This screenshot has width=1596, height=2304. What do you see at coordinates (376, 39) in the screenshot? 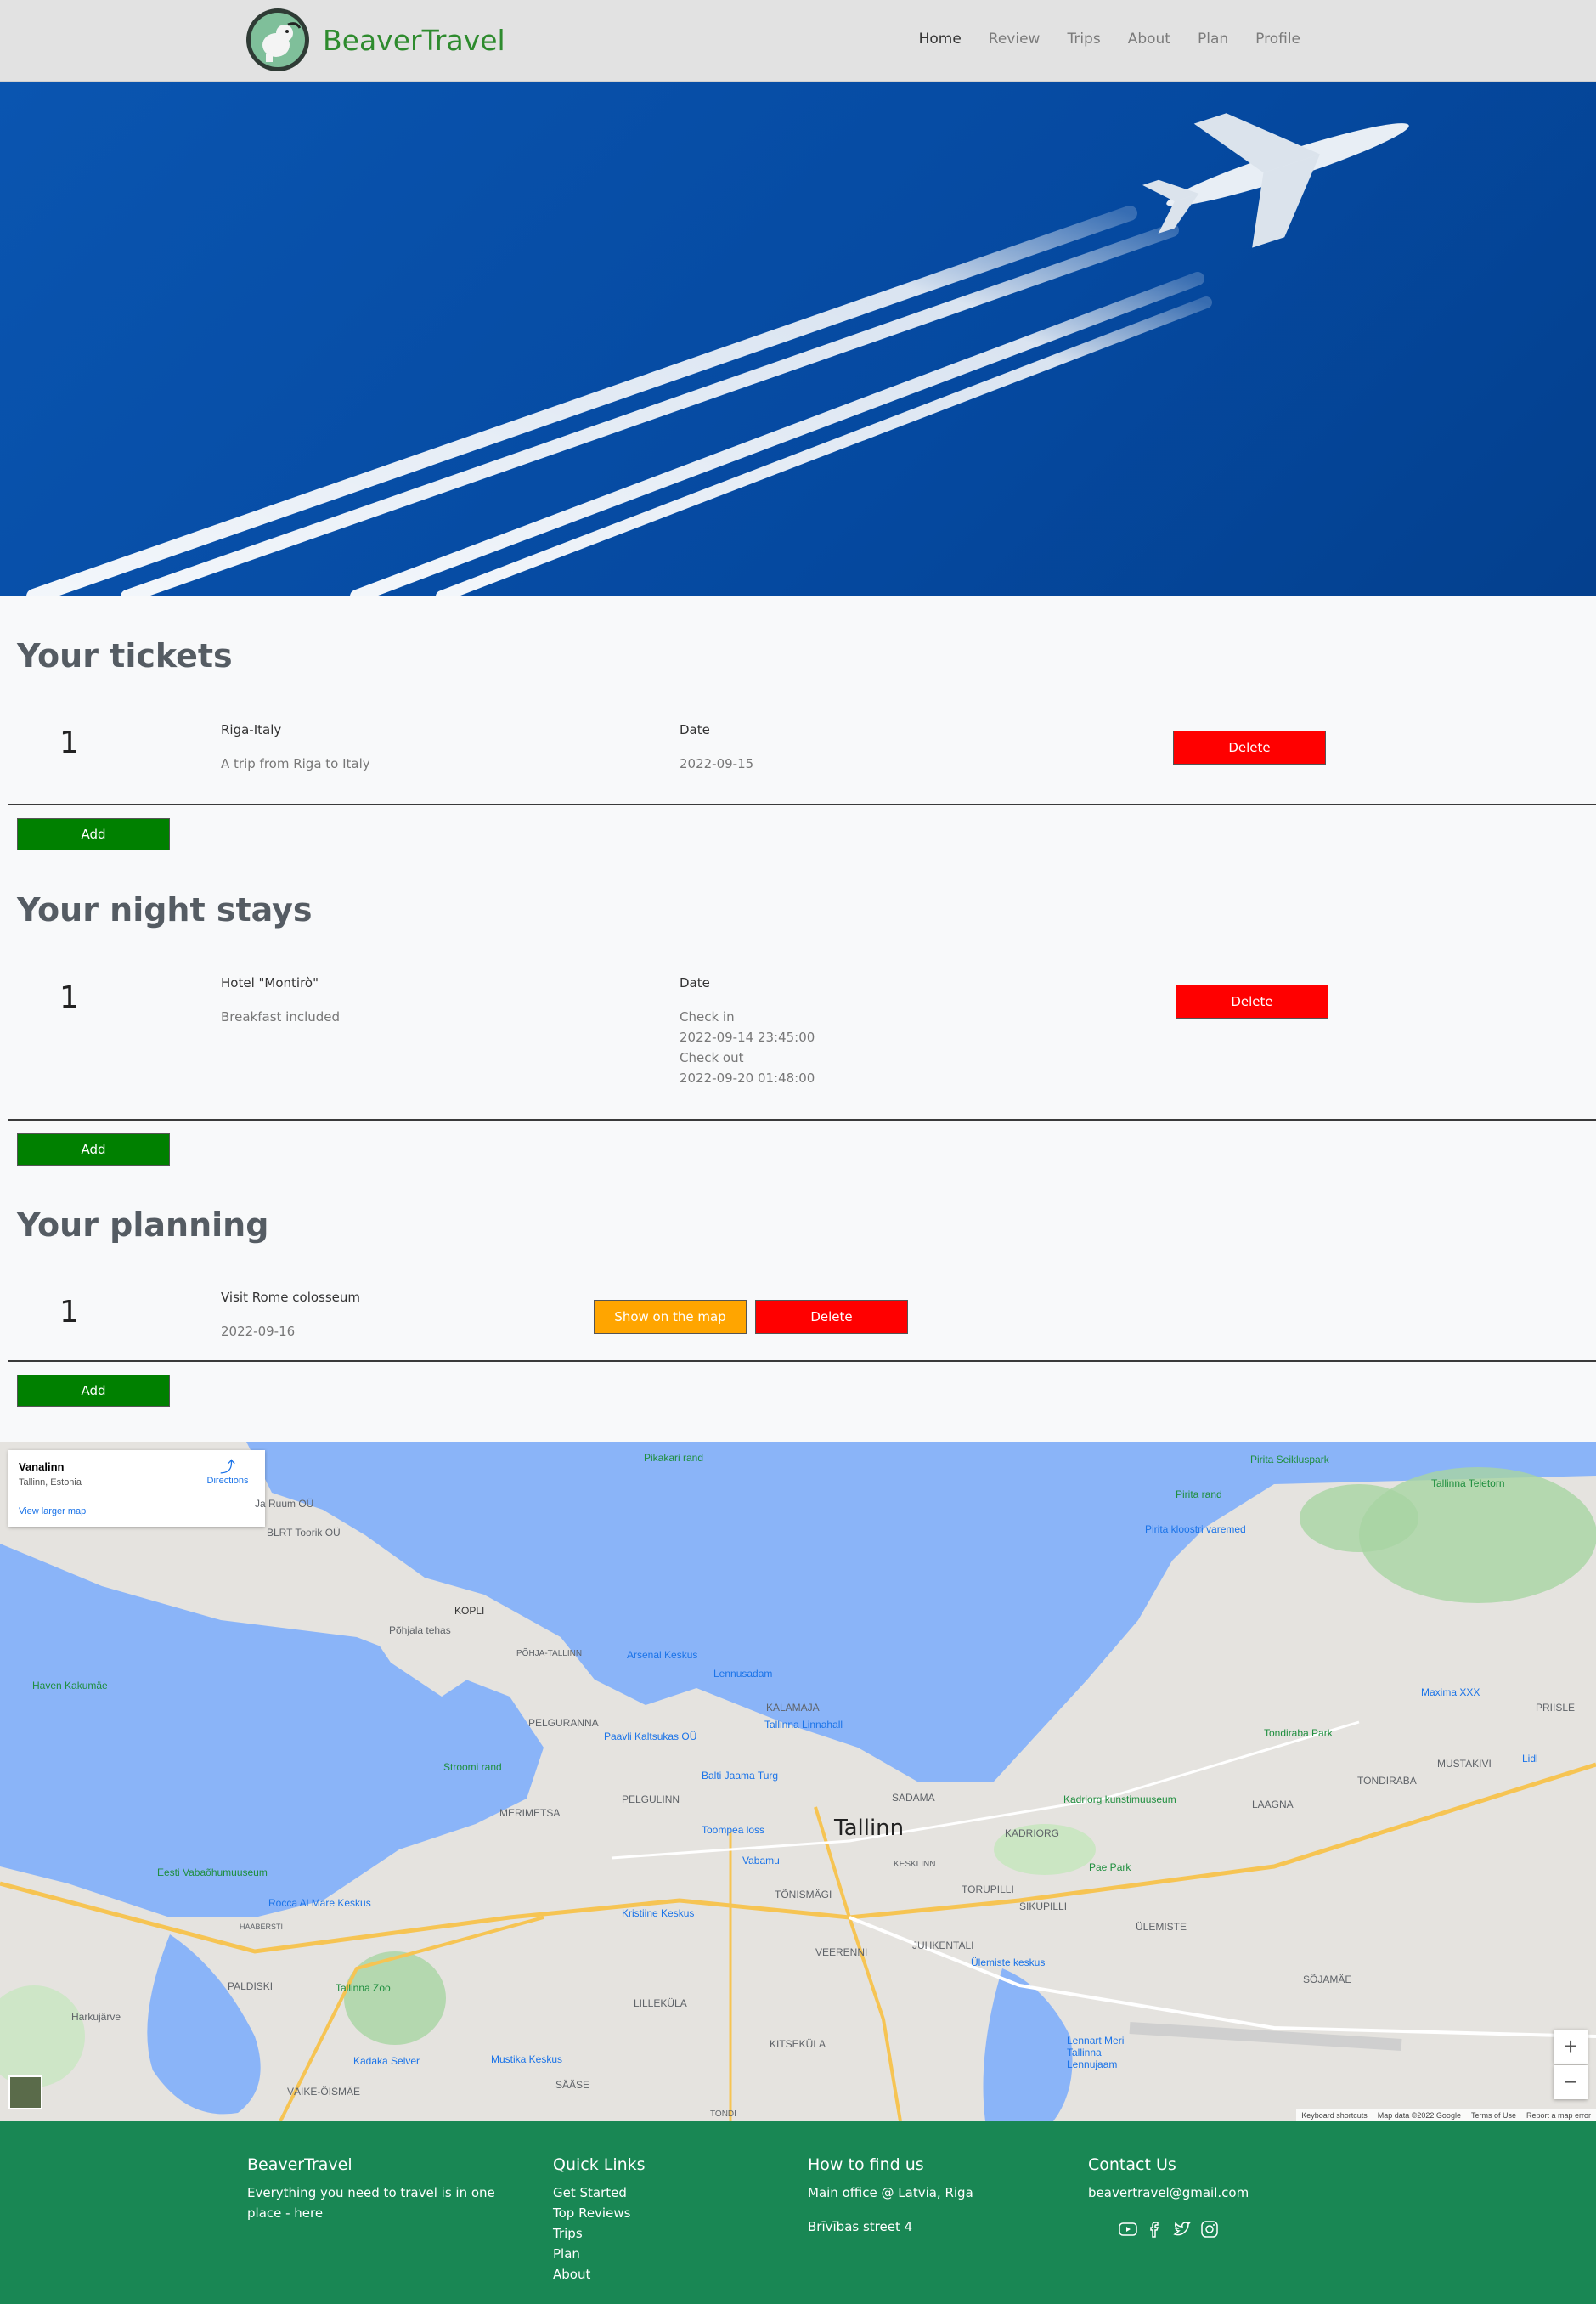
I see `brand: BeaverTravel` at bounding box center [376, 39].